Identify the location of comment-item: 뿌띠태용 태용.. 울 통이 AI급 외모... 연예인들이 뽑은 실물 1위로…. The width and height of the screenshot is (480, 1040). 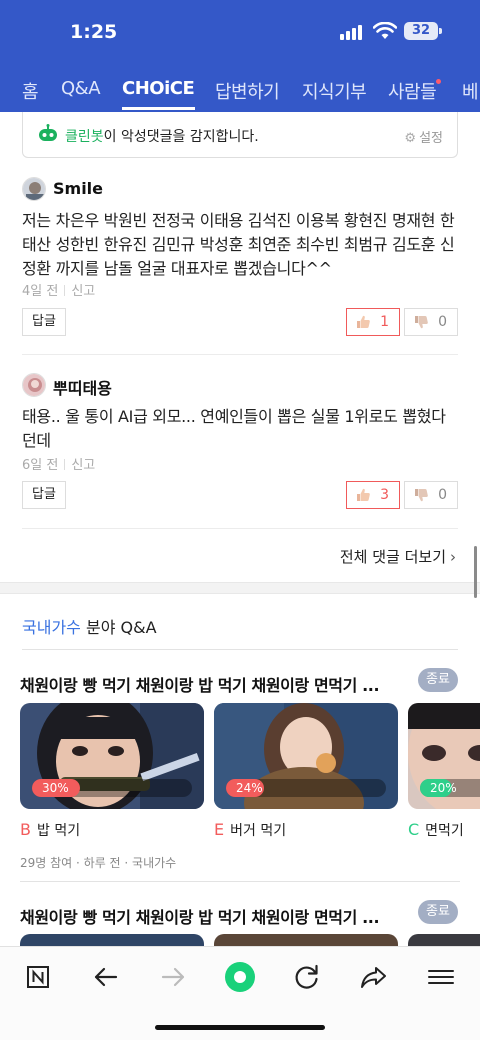
(240, 443).